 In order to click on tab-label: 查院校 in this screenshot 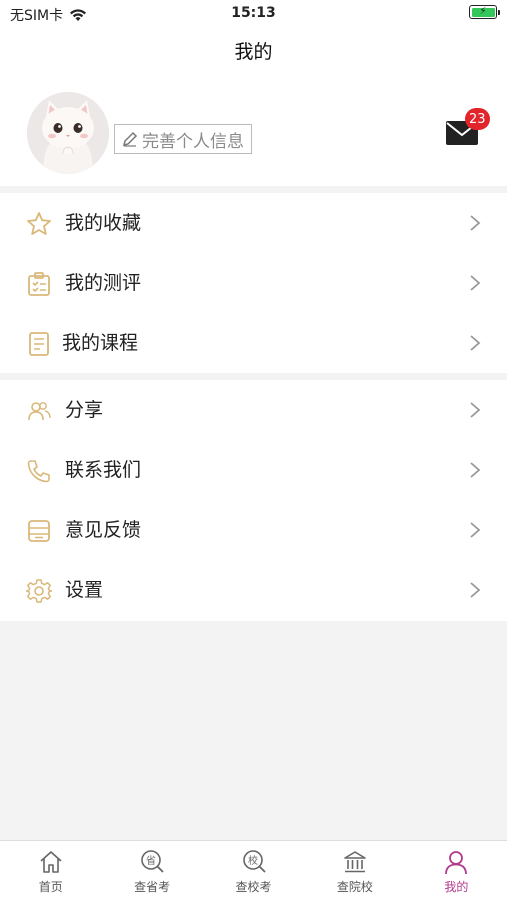, I will do `click(354, 887)`.